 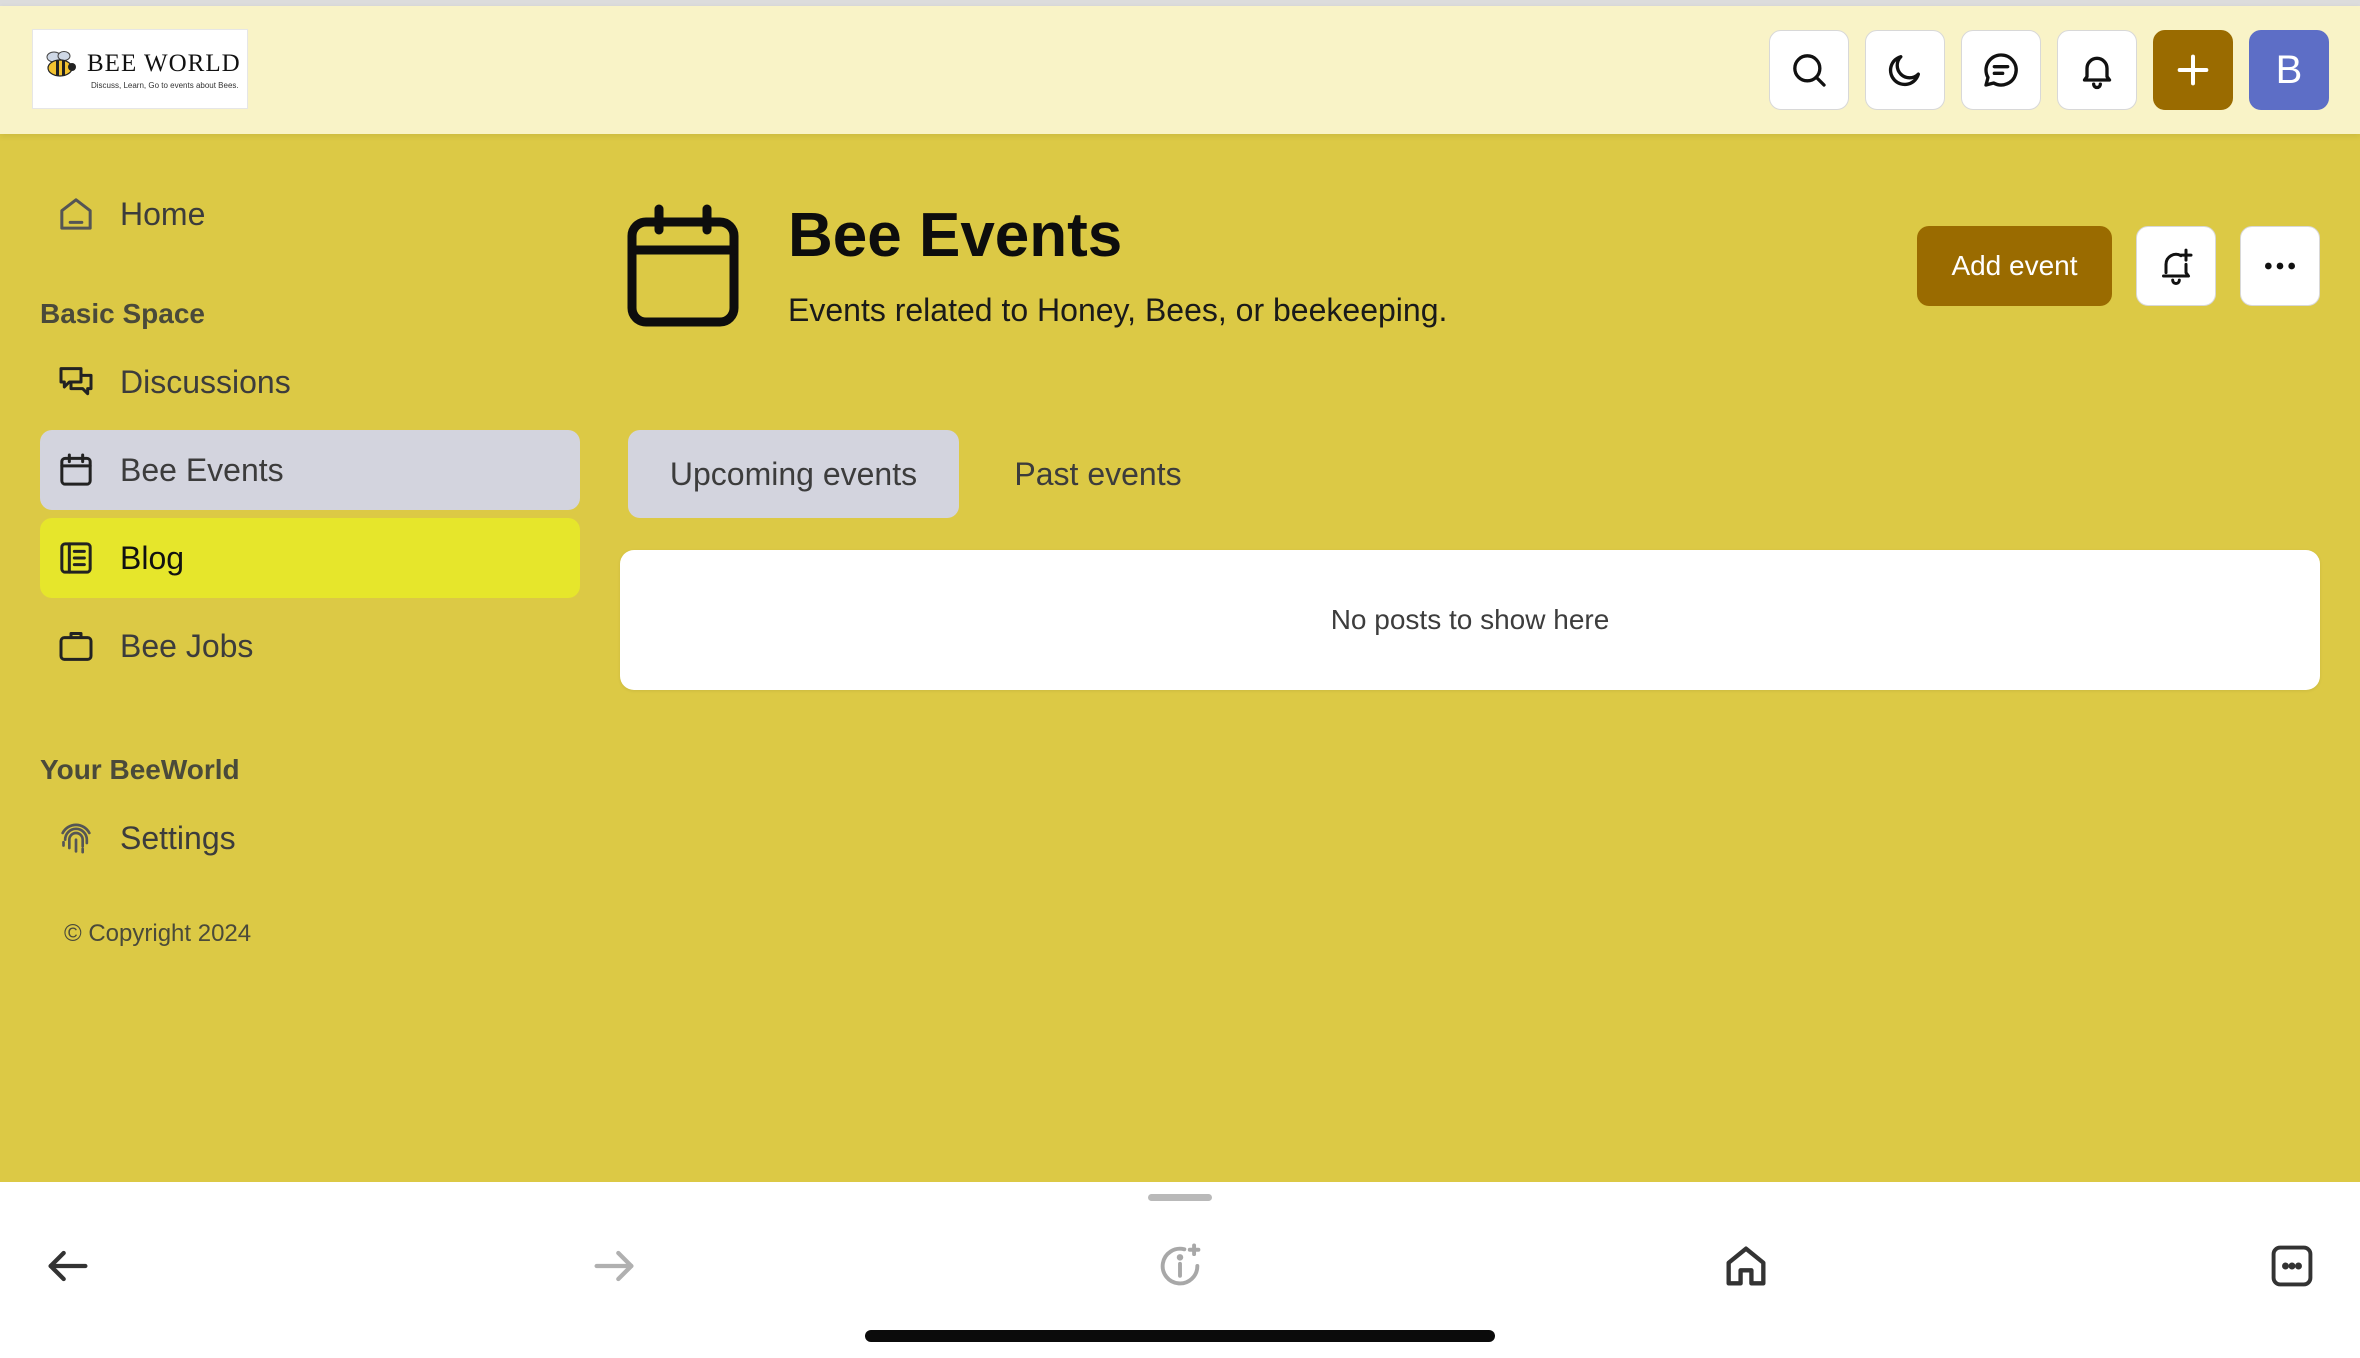 What do you see at coordinates (1180, 1197) in the screenshot?
I see `sheet-grabber` at bounding box center [1180, 1197].